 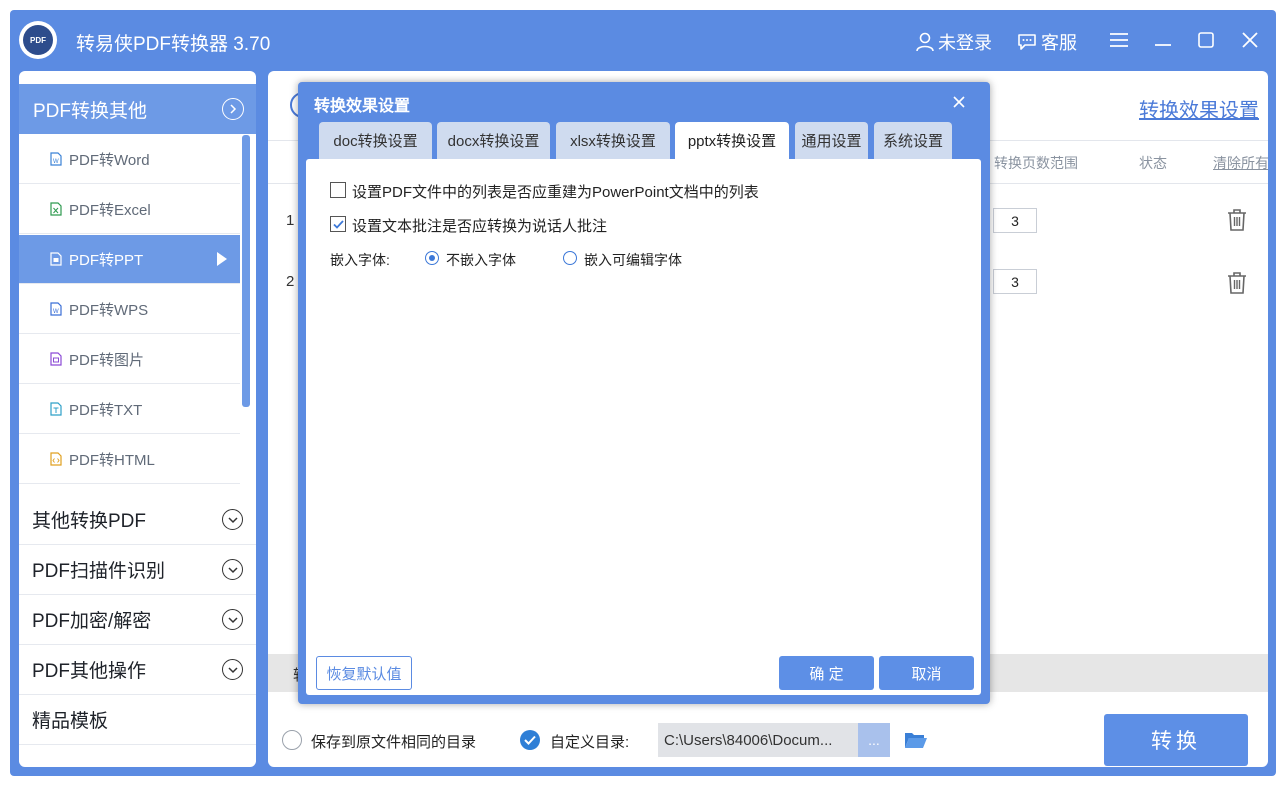 I want to click on customer-service-button: 客服, so click(x=1047, y=42).